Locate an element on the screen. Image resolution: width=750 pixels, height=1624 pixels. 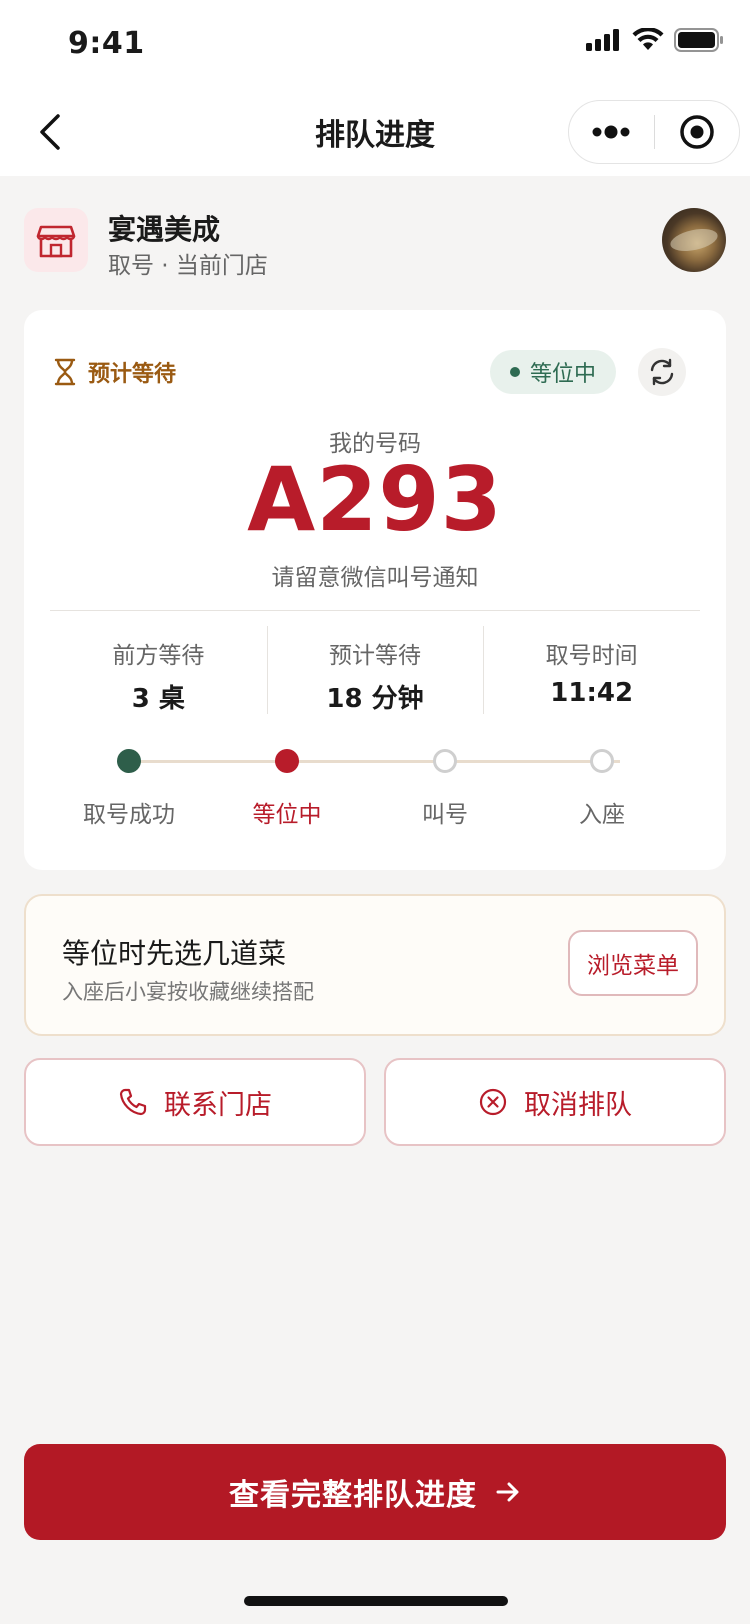
menu-suggestion-card: 等位时先选几道菜 入座后小宴按收藏继续搭配 浏览菜单 is located at coordinates (375, 965).